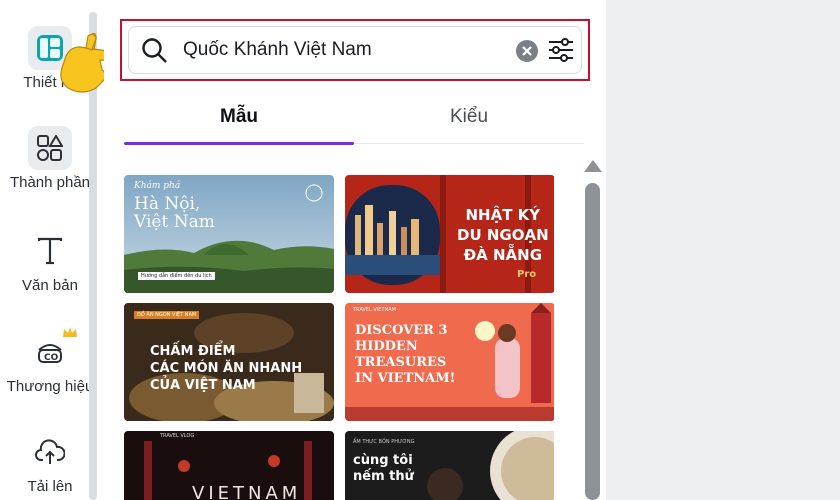  What do you see at coordinates (50, 386) in the screenshot?
I see `sidebar-item-label: Thương hiệu` at bounding box center [50, 386].